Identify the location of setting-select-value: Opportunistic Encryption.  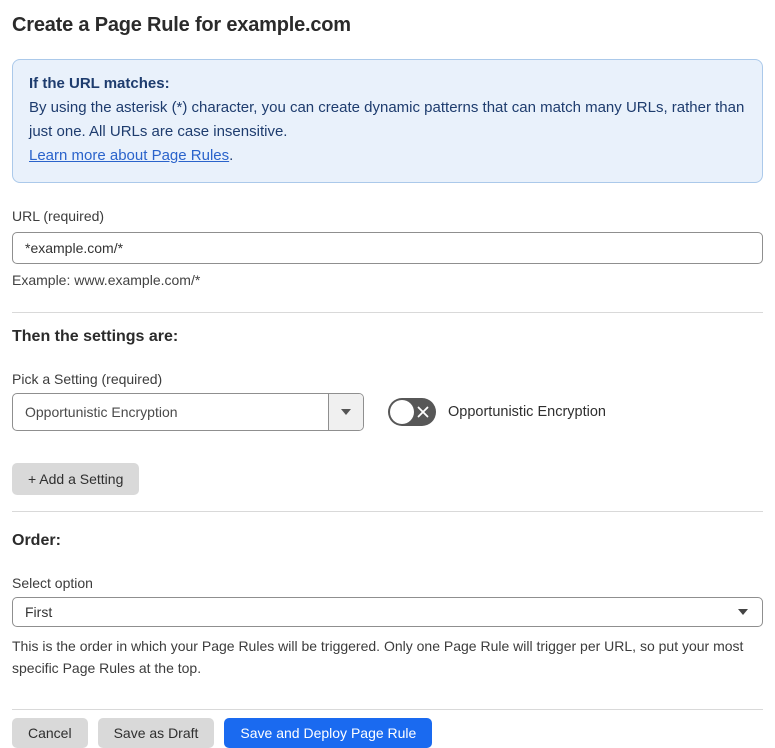
(101, 412).